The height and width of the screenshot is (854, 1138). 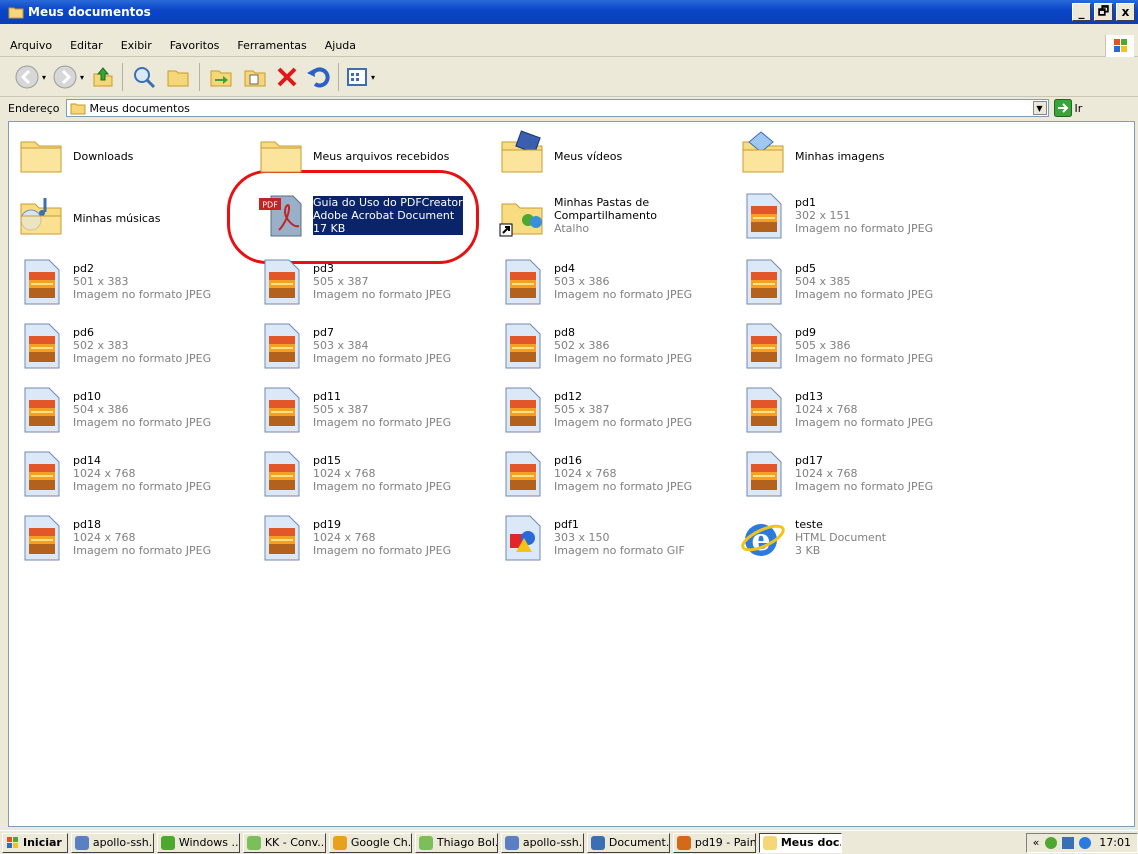 I want to click on delete-button, so click(x=287, y=77).